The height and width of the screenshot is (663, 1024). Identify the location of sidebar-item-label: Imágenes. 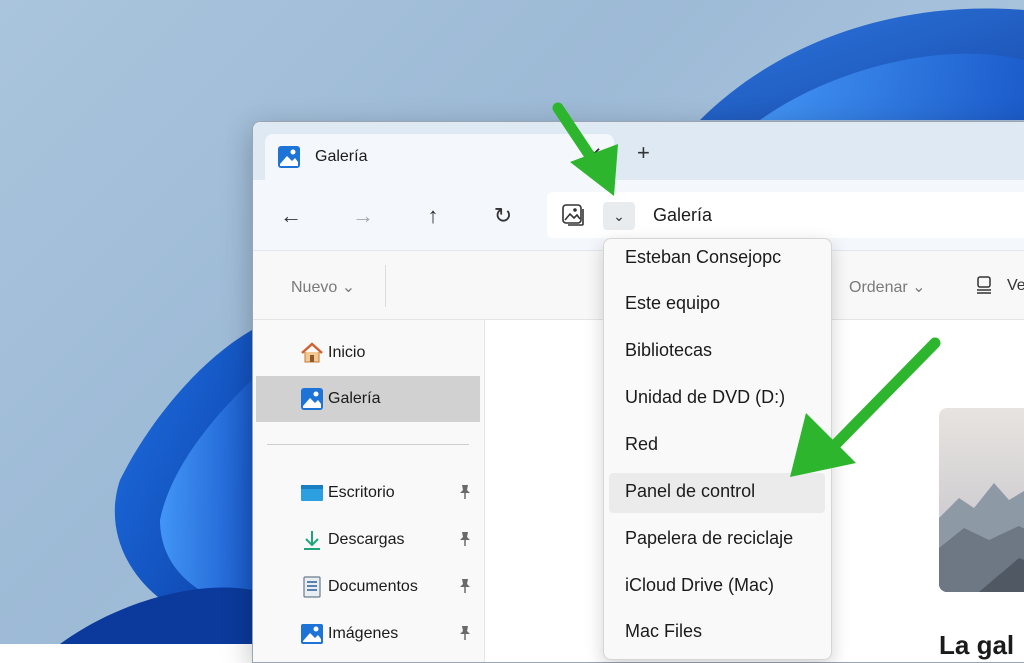
(363, 633).